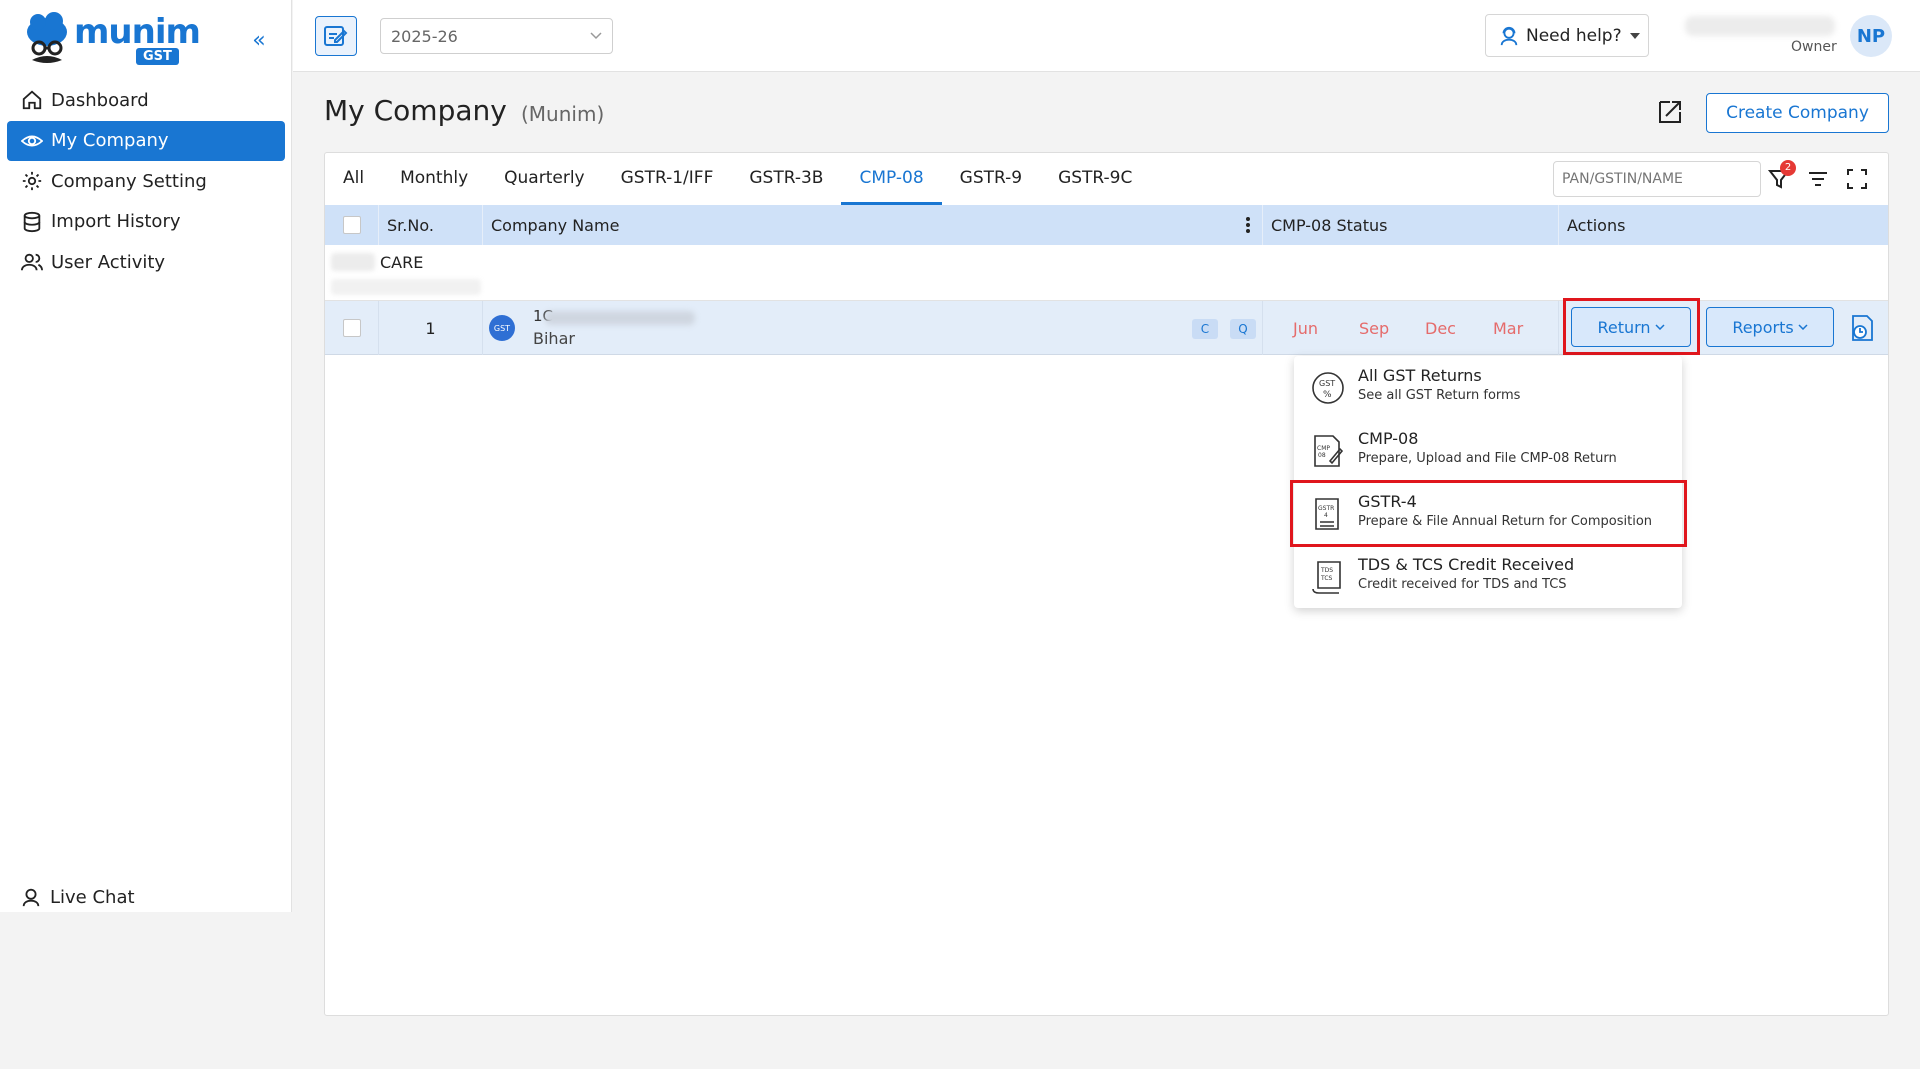 The width and height of the screenshot is (1920, 1069). I want to click on live-chat-button: Live Chat, so click(77, 897).